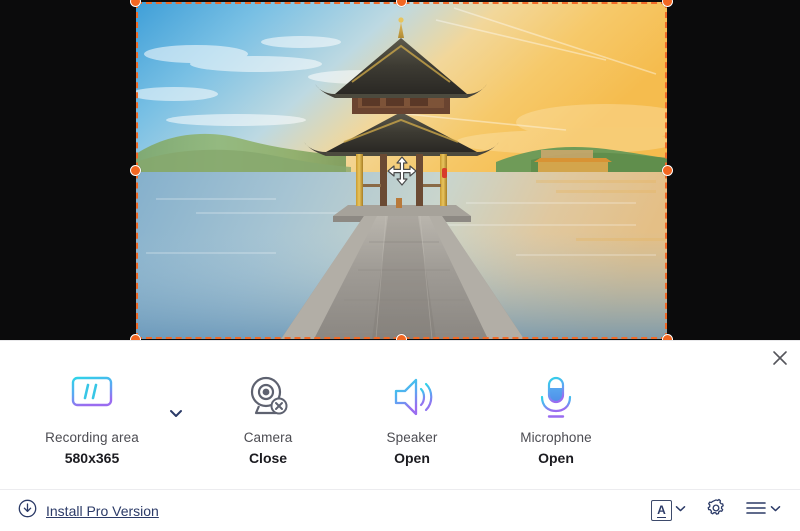 This screenshot has width=800, height=531. I want to click on recording-area-group: Recording area 580x365, so click(105, 414).